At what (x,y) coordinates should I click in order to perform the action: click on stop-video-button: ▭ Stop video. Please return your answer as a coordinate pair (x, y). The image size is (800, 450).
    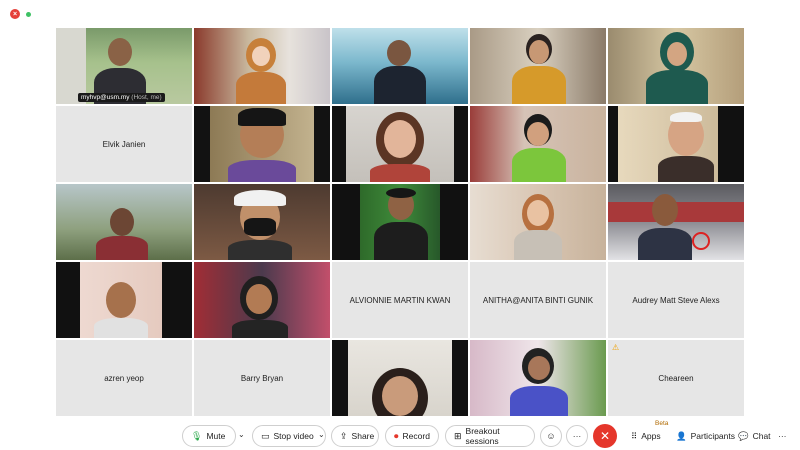
    Looking at the image, I should click on (289, 436).